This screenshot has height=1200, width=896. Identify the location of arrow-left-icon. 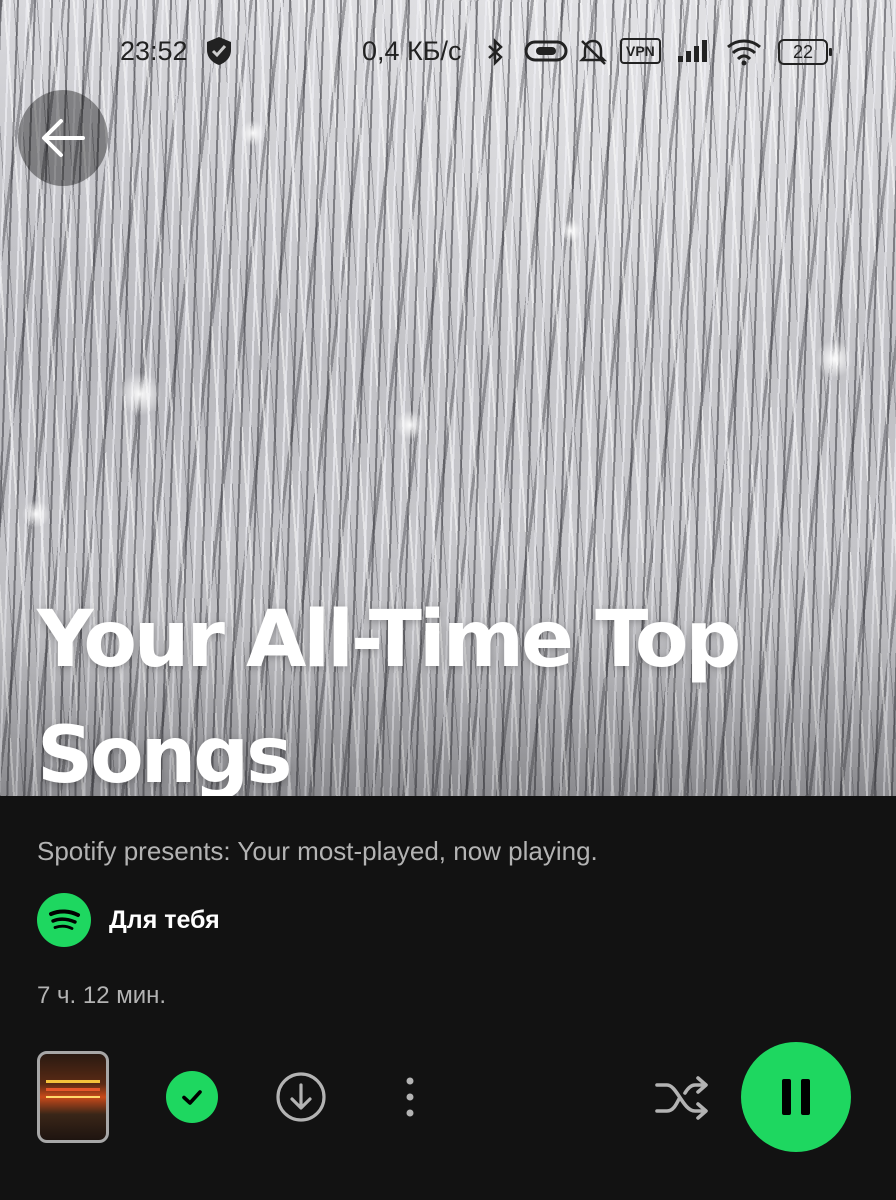
(63, 138).